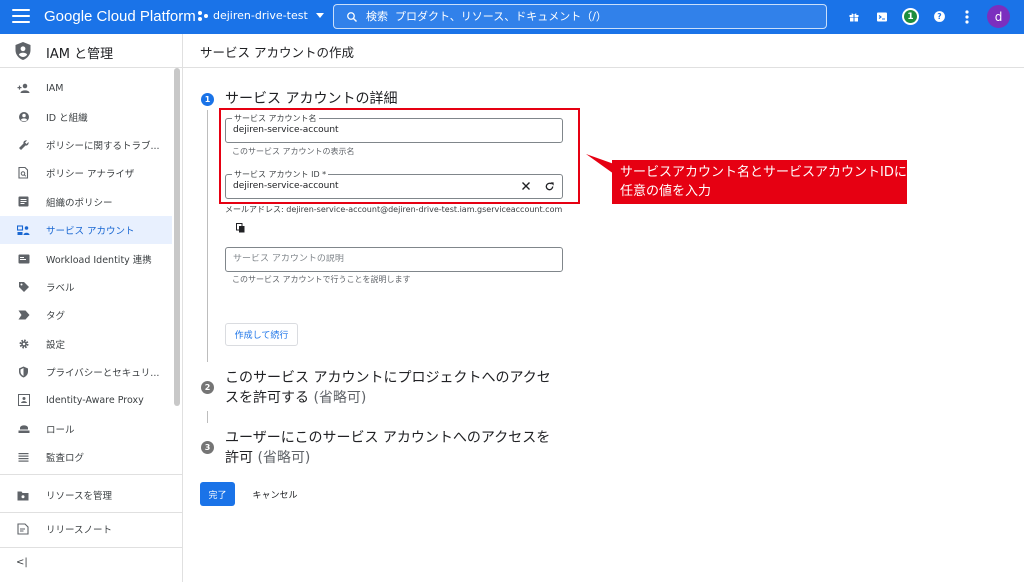  Describe the element at coordinates (207, 387) in the screenshot. I see `step-2-indicator: 2` at that location.